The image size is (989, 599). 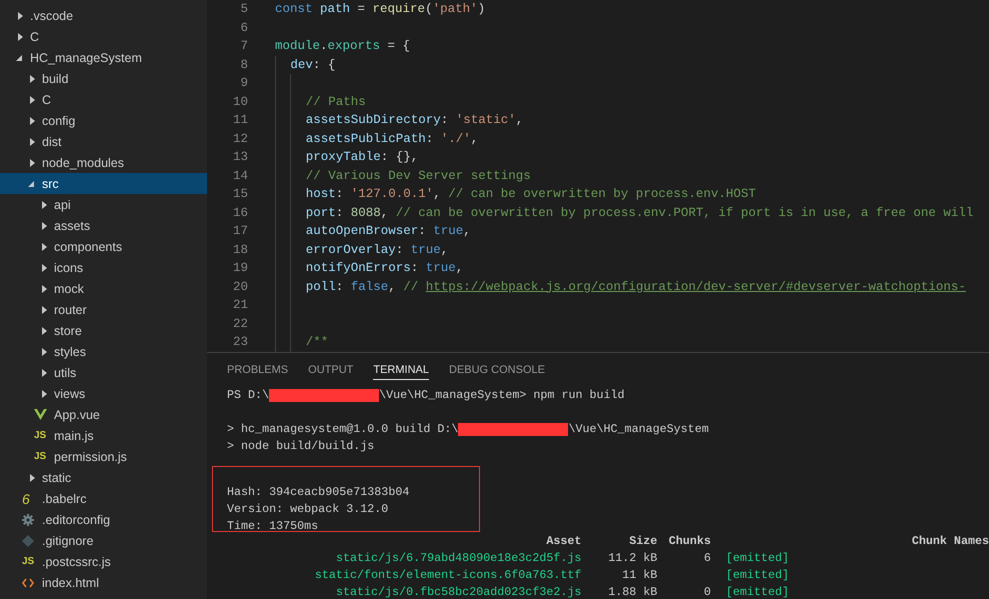 What do you see at coordinates (257, 370) in the screenshot?
I see `panel-tab: PROBLEMS` at bounding box center [257, 370].